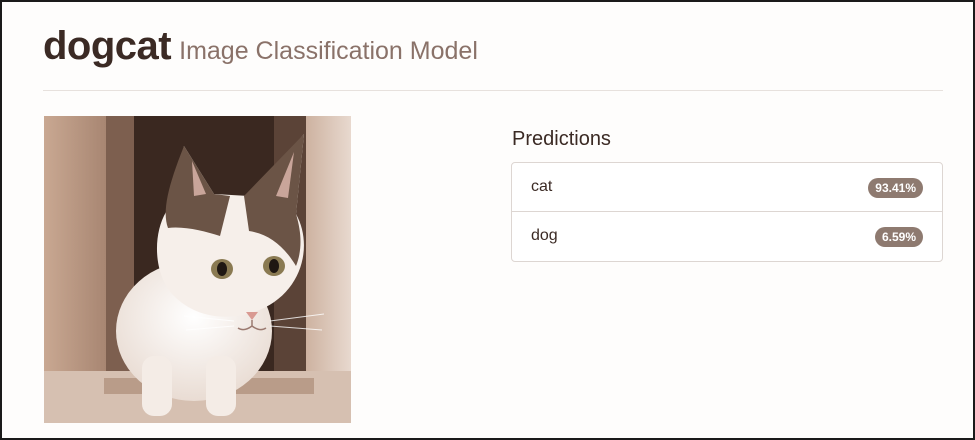 Image resolution: width=975 pixels, height=440 pixels. I want to click on page-header: dogcat Image Classification Model, so click(260, 46).